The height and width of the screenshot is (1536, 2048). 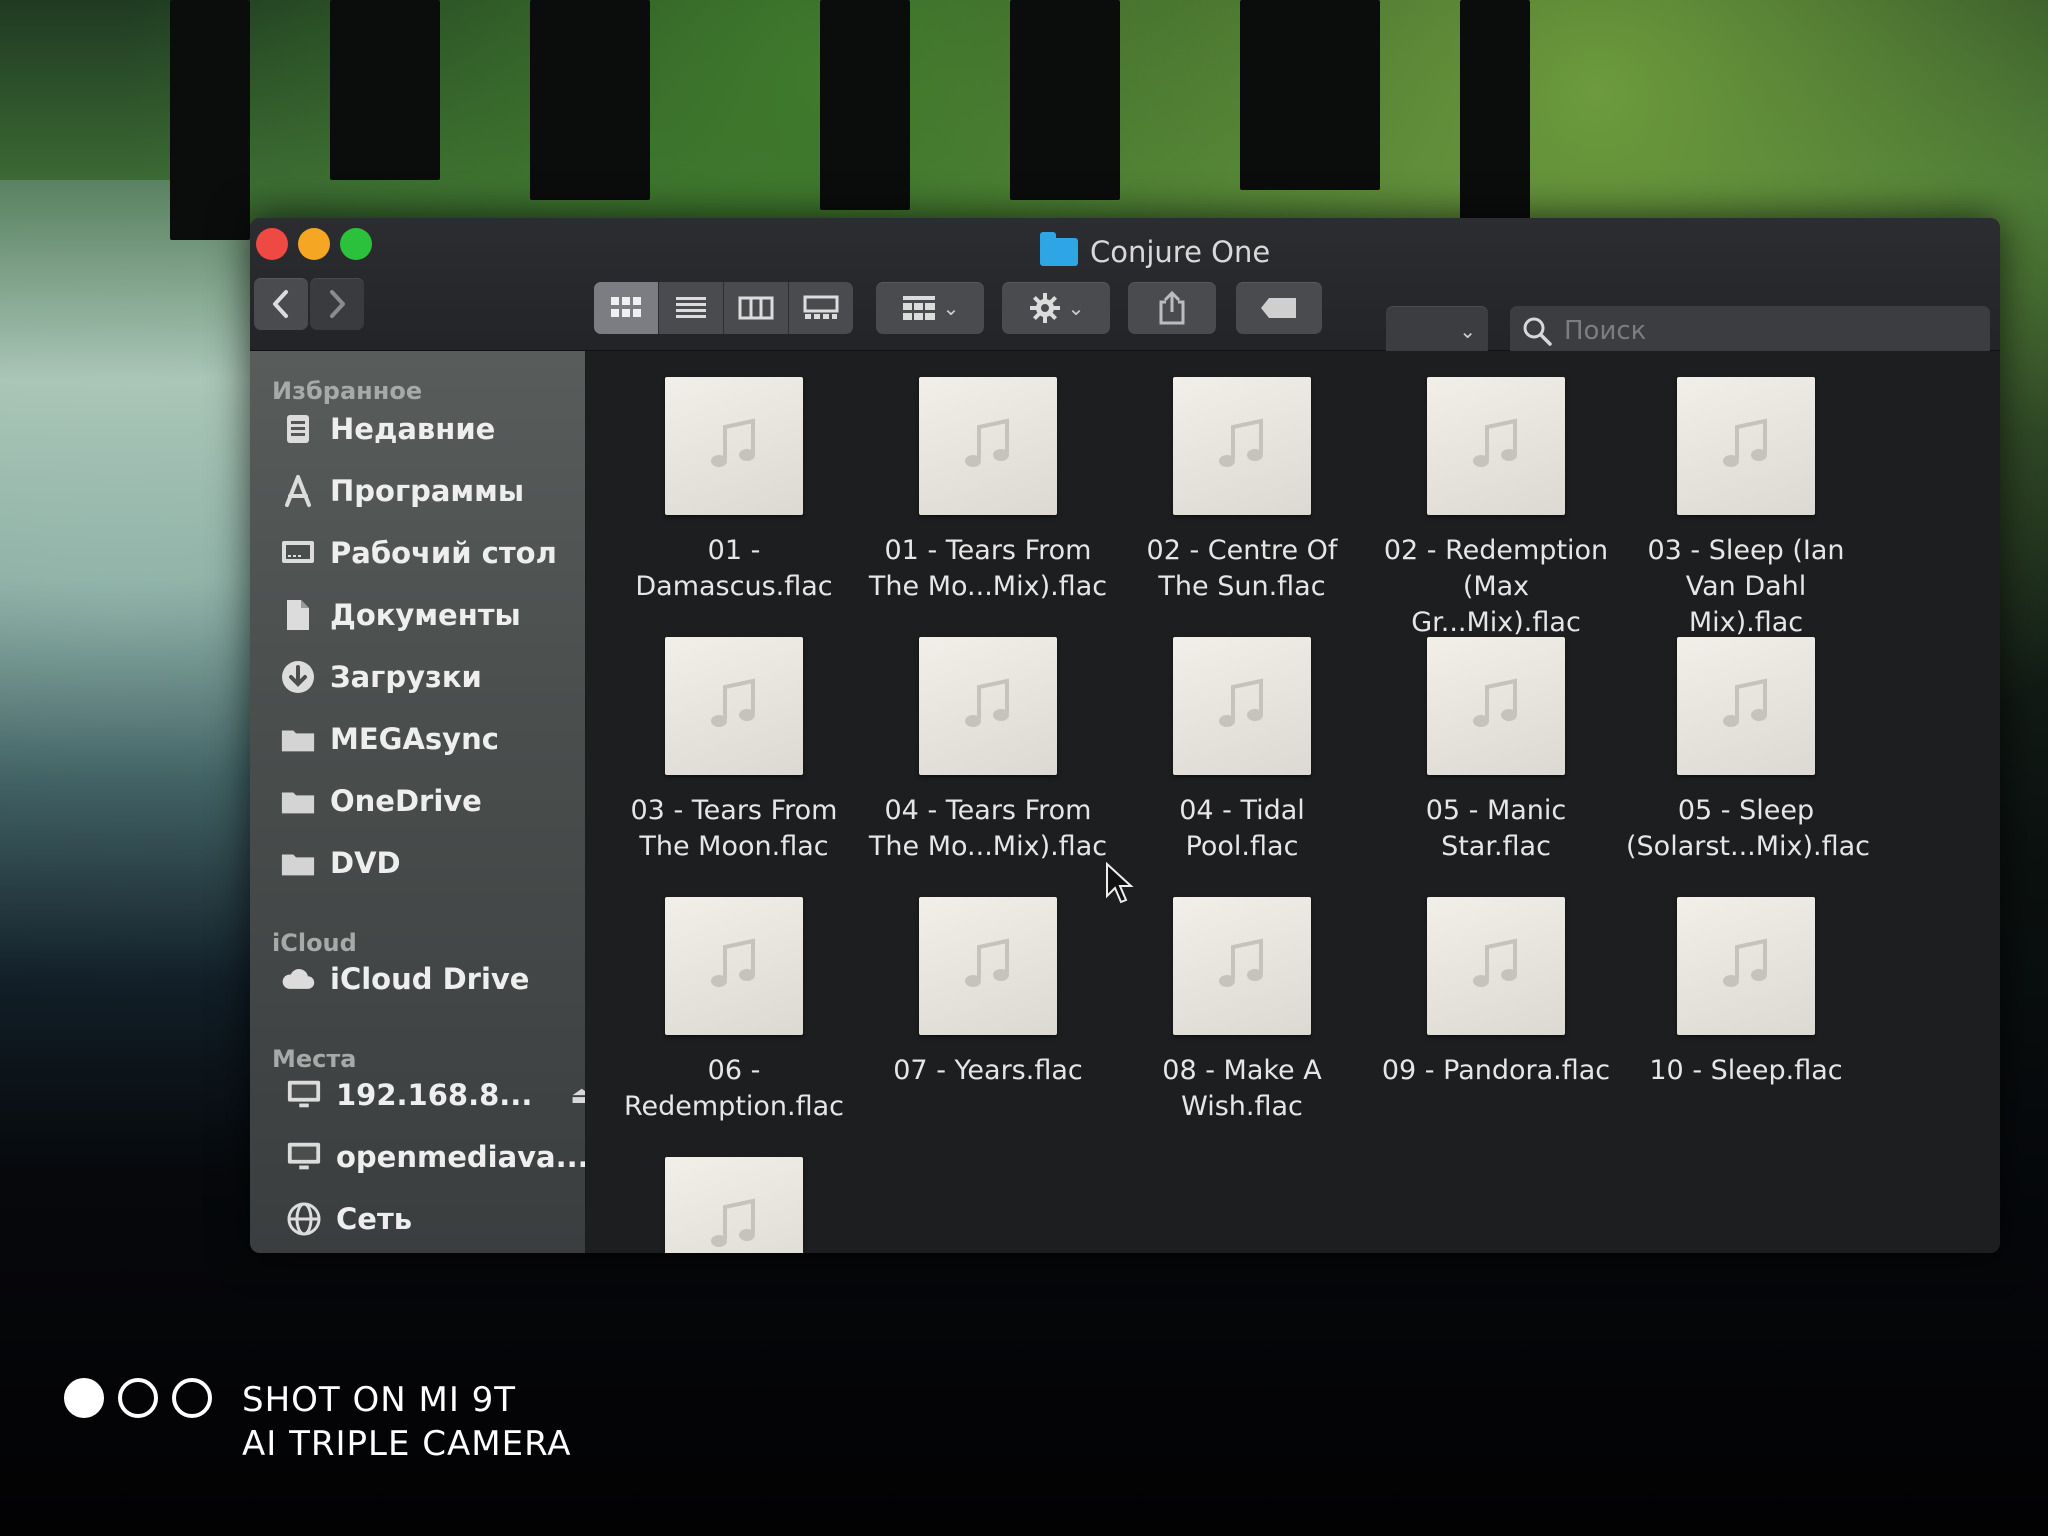 I want to click on documents-icon, so click(x=298, y=615).